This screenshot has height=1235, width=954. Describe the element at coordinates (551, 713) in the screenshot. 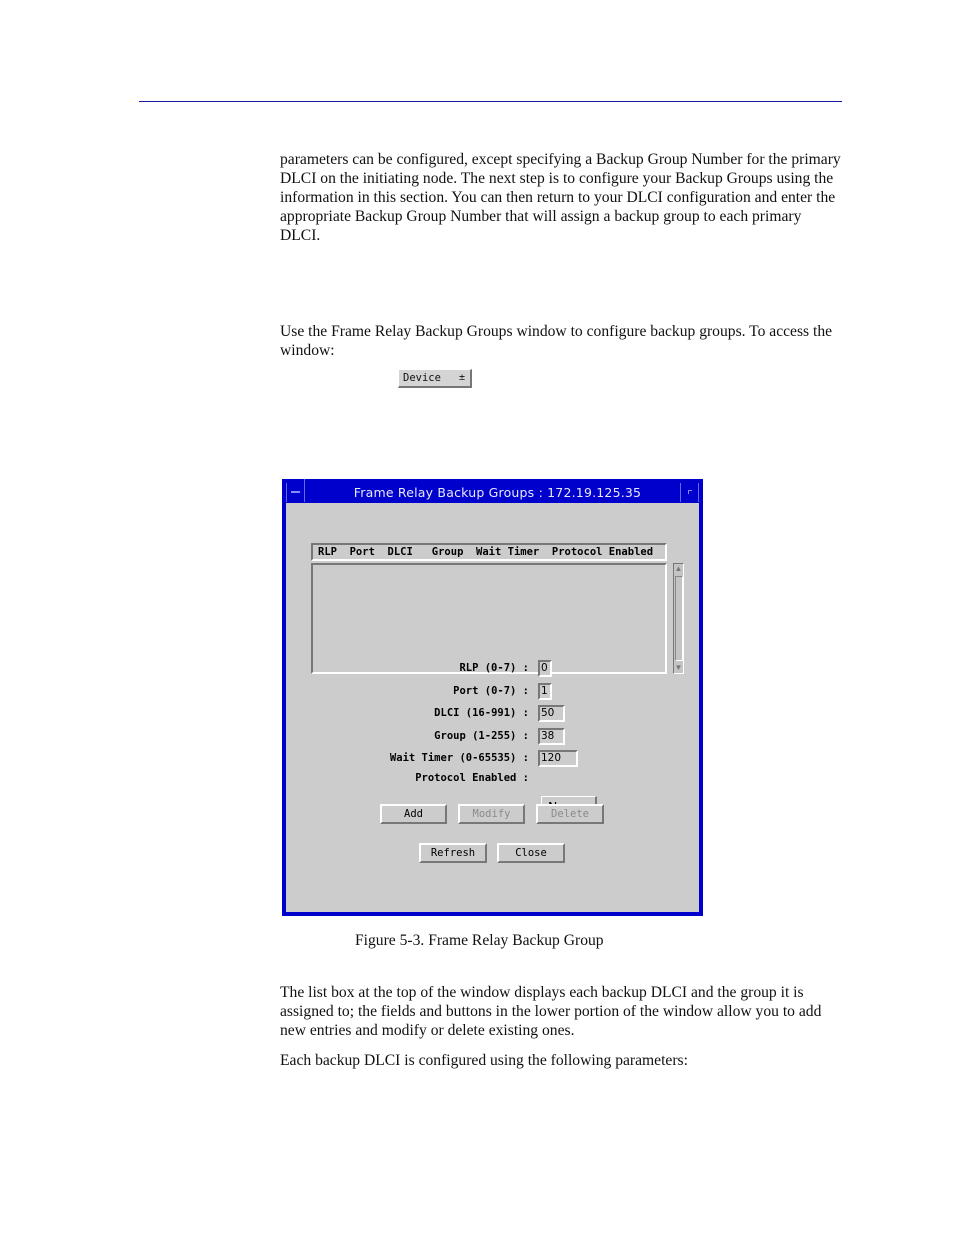

I see `dlci-input: 50` at that location.